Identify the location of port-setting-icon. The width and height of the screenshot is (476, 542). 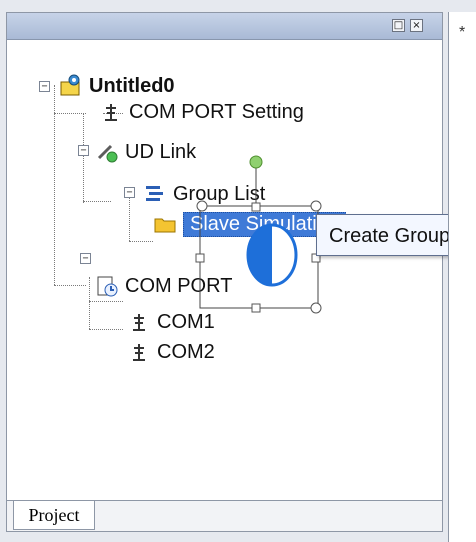
(111, 112).